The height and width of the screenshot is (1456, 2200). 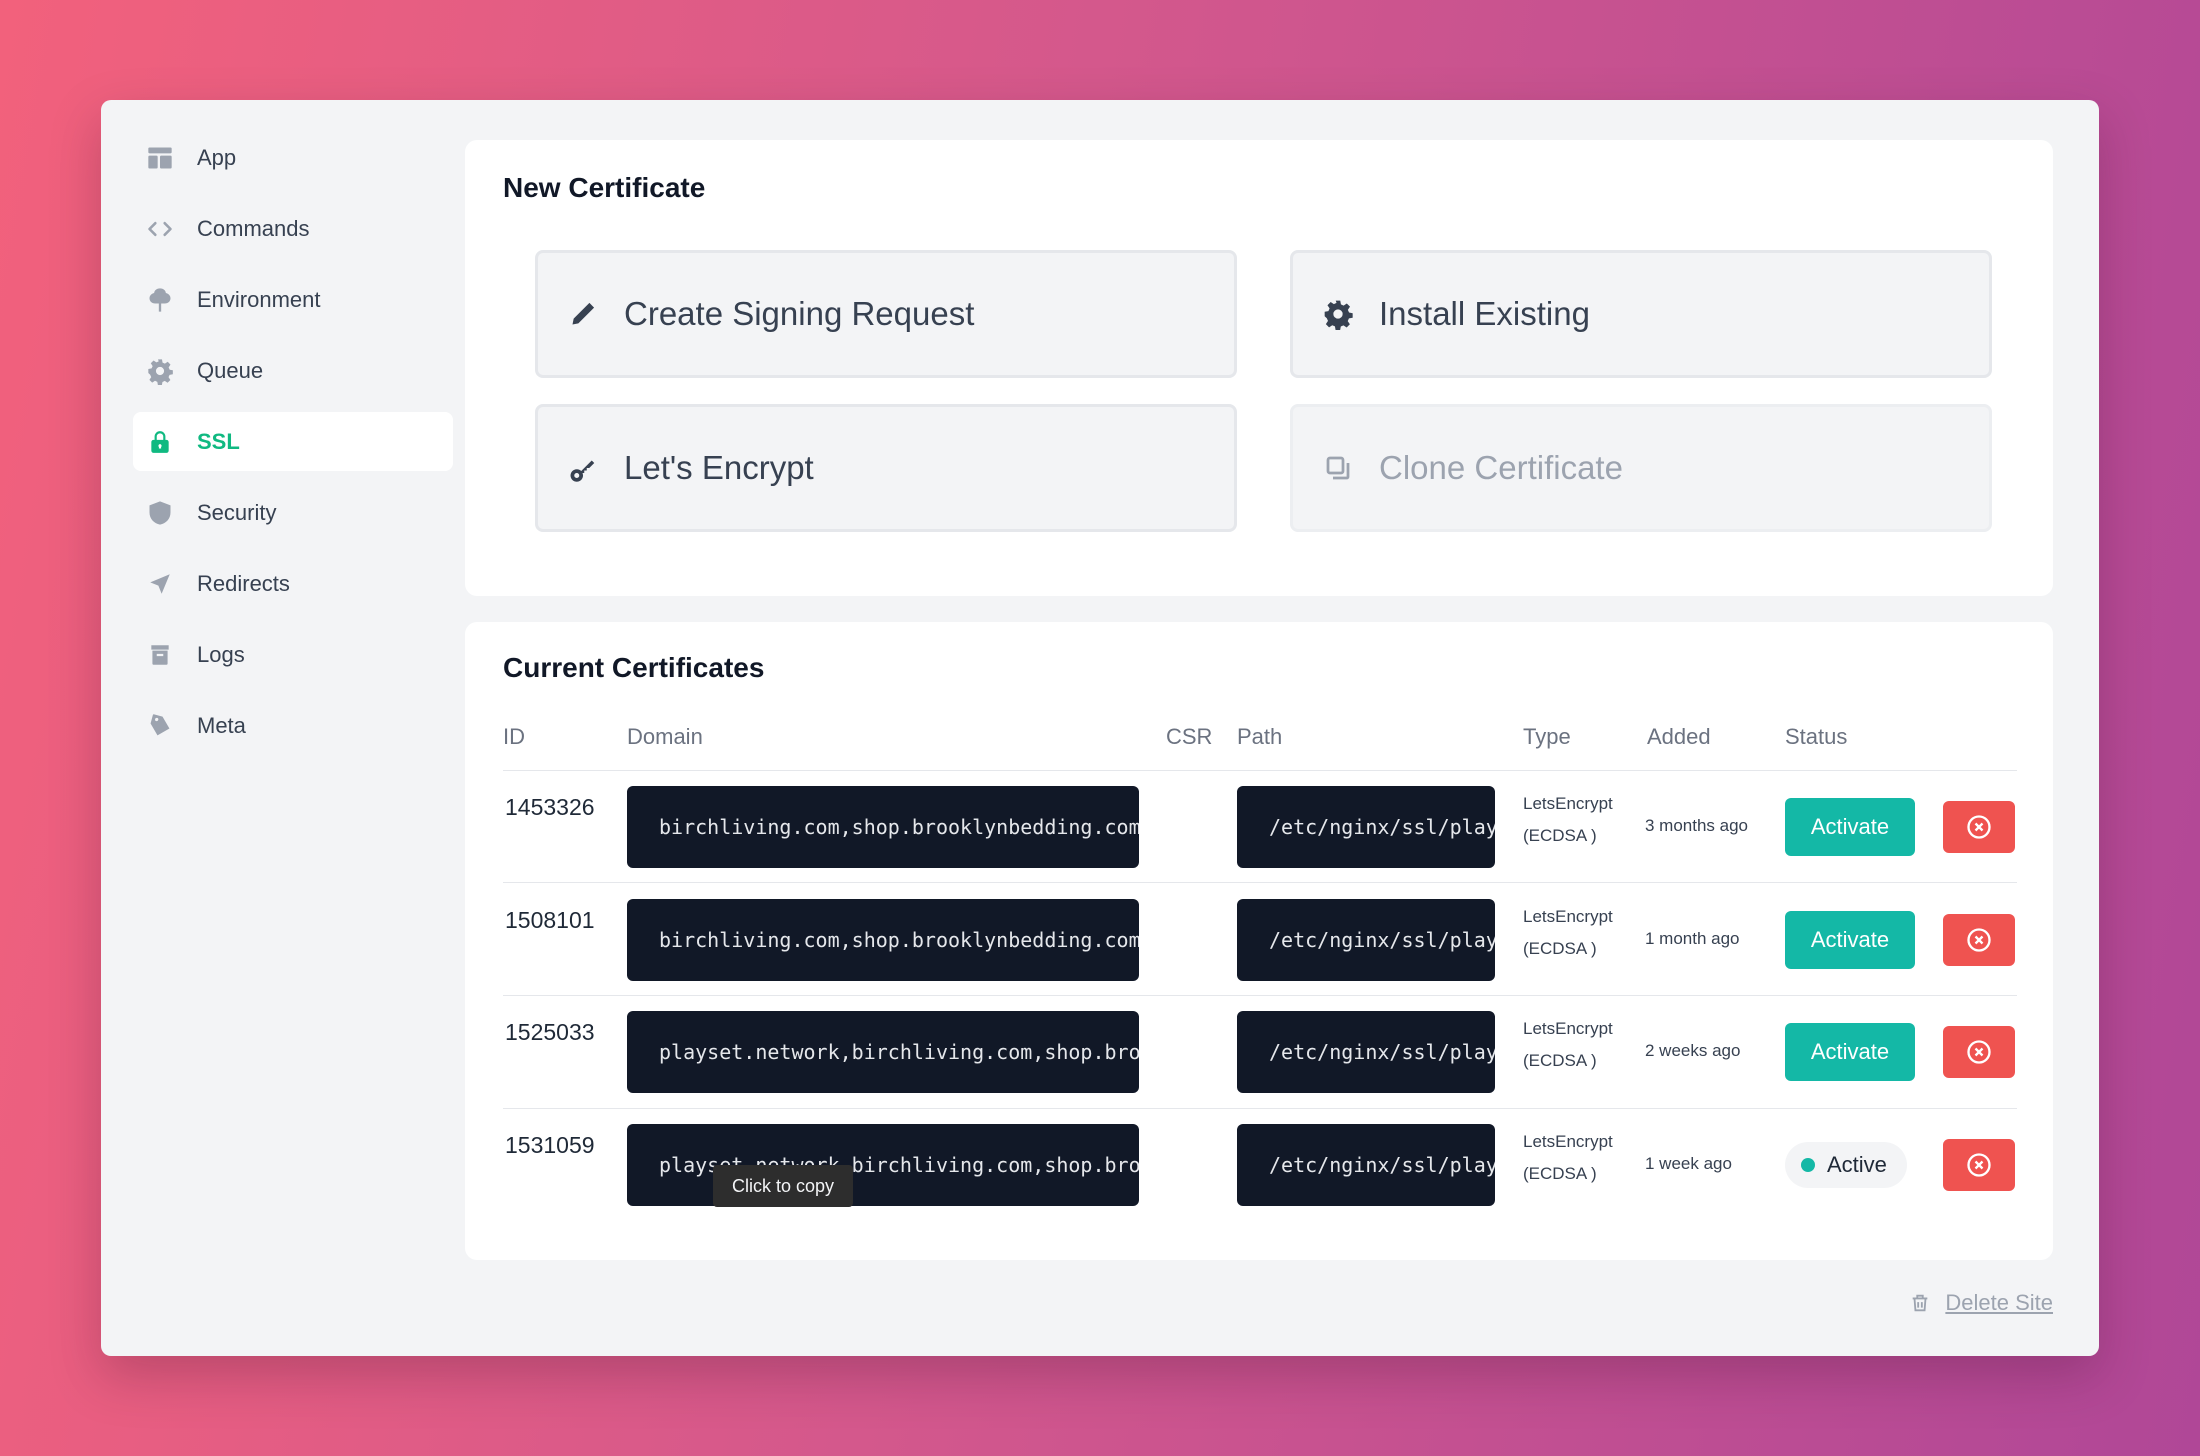 What do you see at coordinates (883, 827) in the screenshot?
I see `domain-code: birchliving.com,shop.brooklynbedding.com` at bounding box center [883, 827].